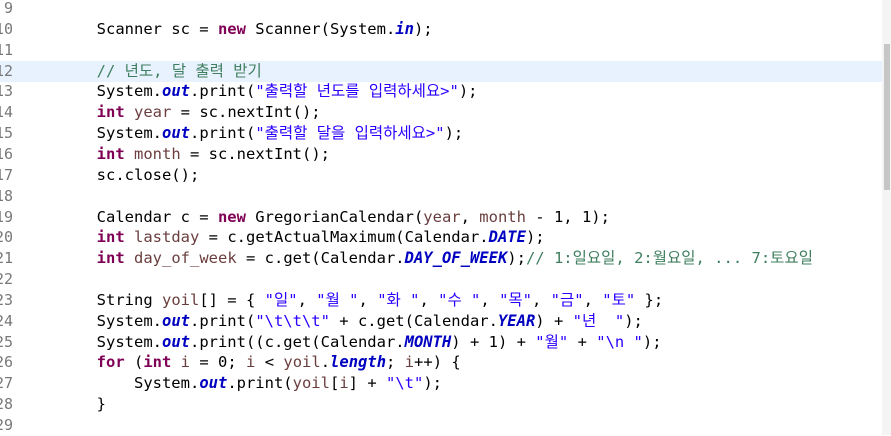 This screenshot has height=436, width=891. I want to click on local-variable: lastday, so click(167, 237).